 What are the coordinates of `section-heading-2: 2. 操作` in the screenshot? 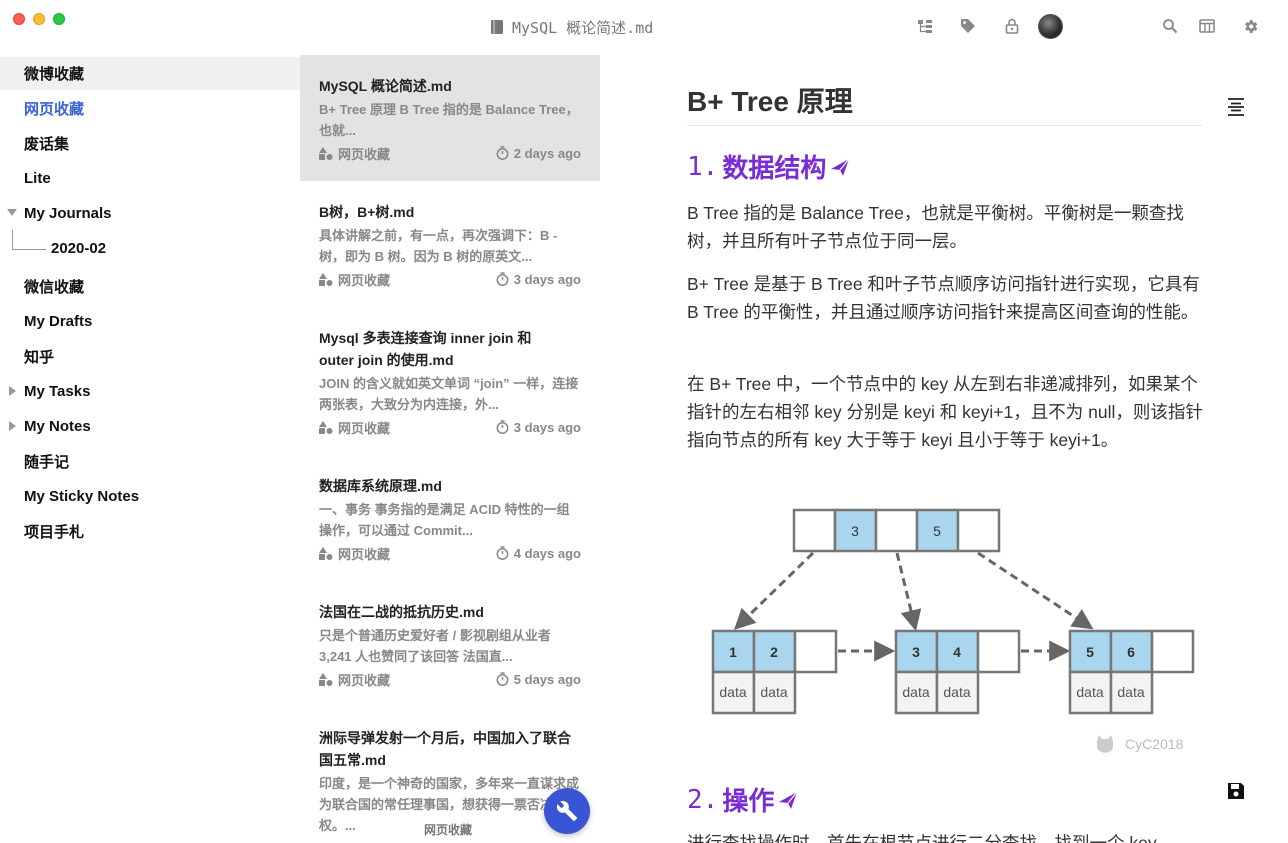 It's located at (742, 799).